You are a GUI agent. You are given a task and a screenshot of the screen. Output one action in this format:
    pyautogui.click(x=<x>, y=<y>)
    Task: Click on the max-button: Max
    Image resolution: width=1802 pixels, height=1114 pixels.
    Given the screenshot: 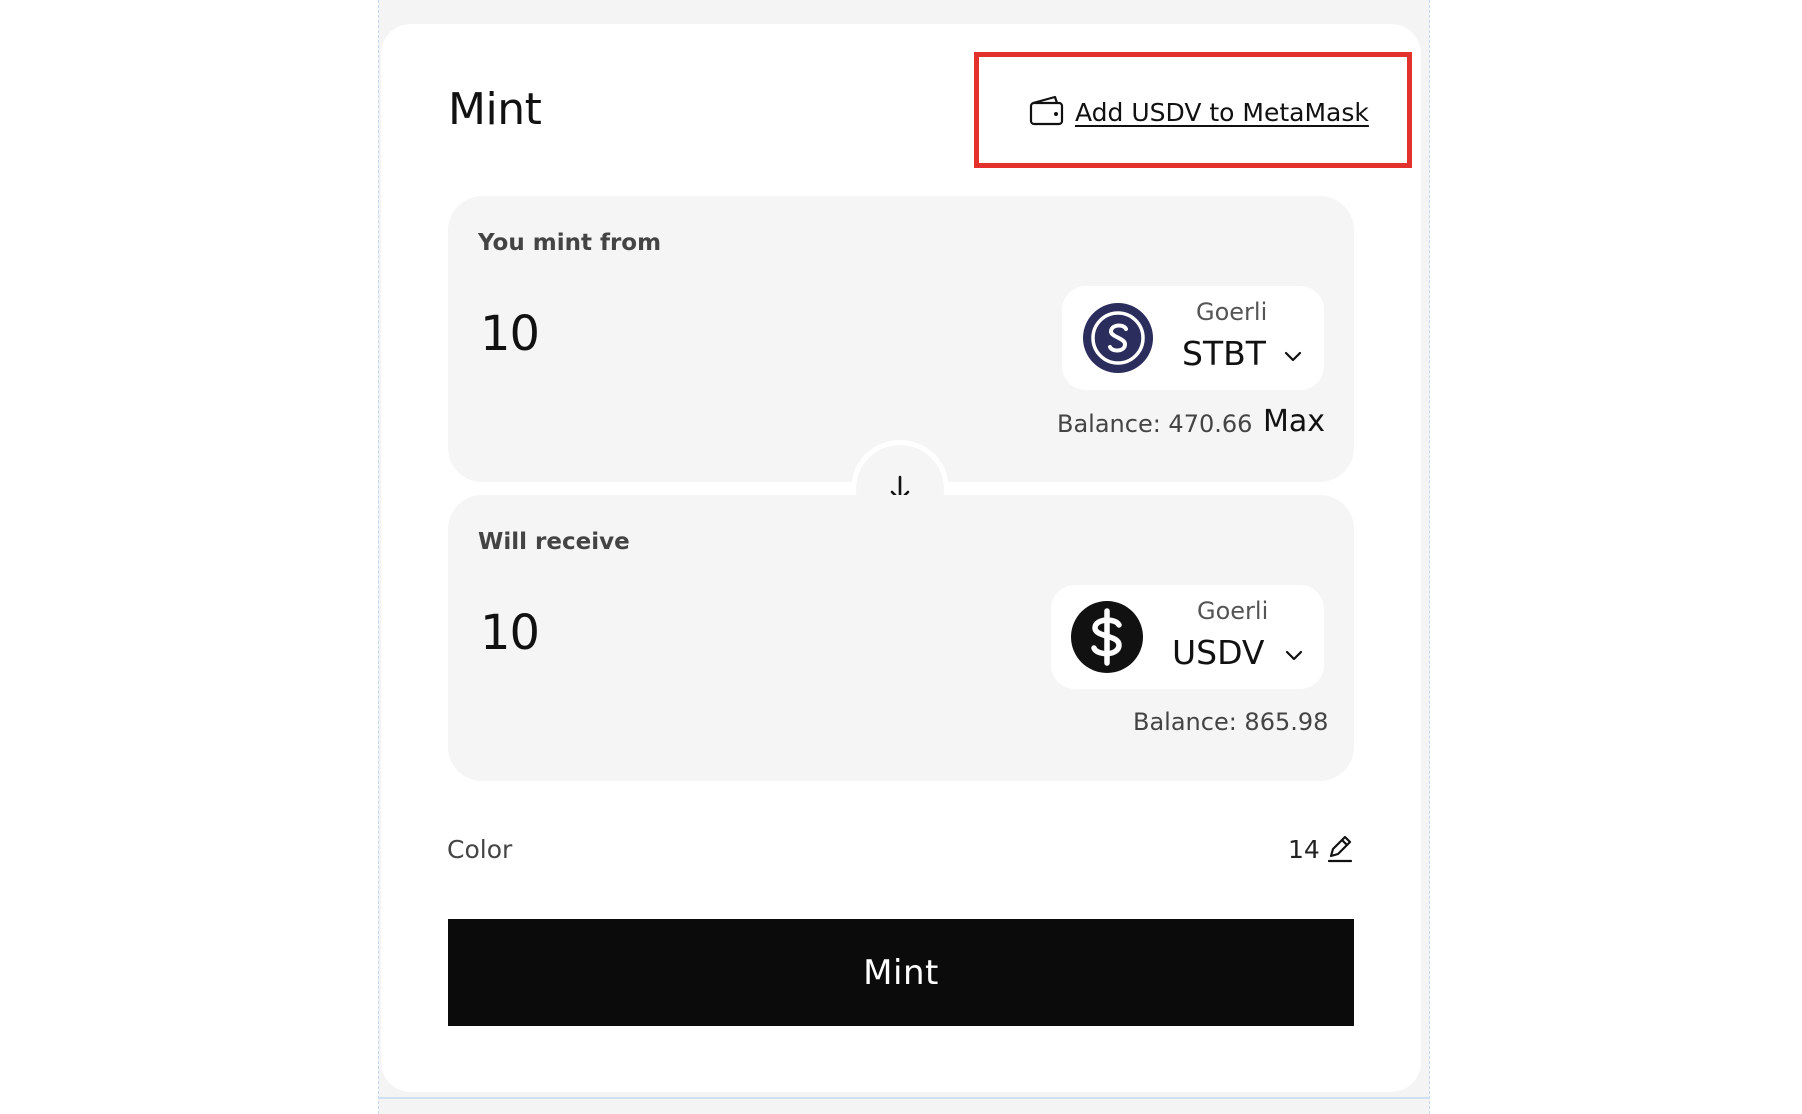 What is the action you would take?
    pyautogui.click(x=1294, y=421)
    